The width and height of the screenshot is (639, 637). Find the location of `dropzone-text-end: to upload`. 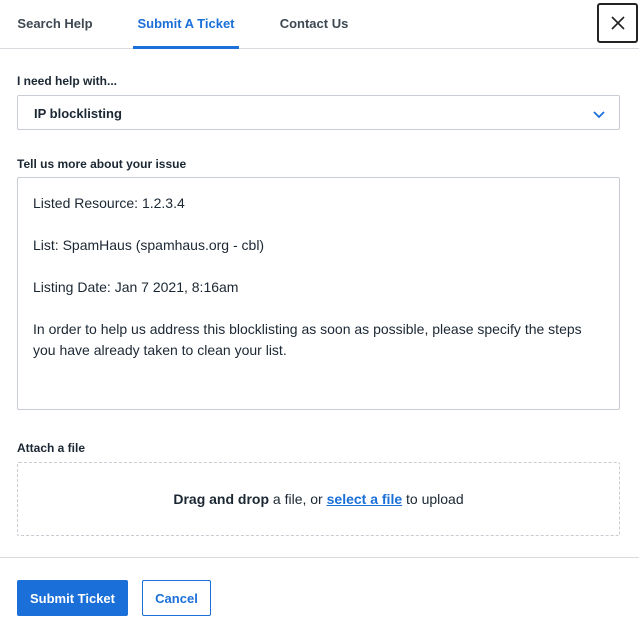

dropzone-text-end: to upload is located at coordinates (433, 499).